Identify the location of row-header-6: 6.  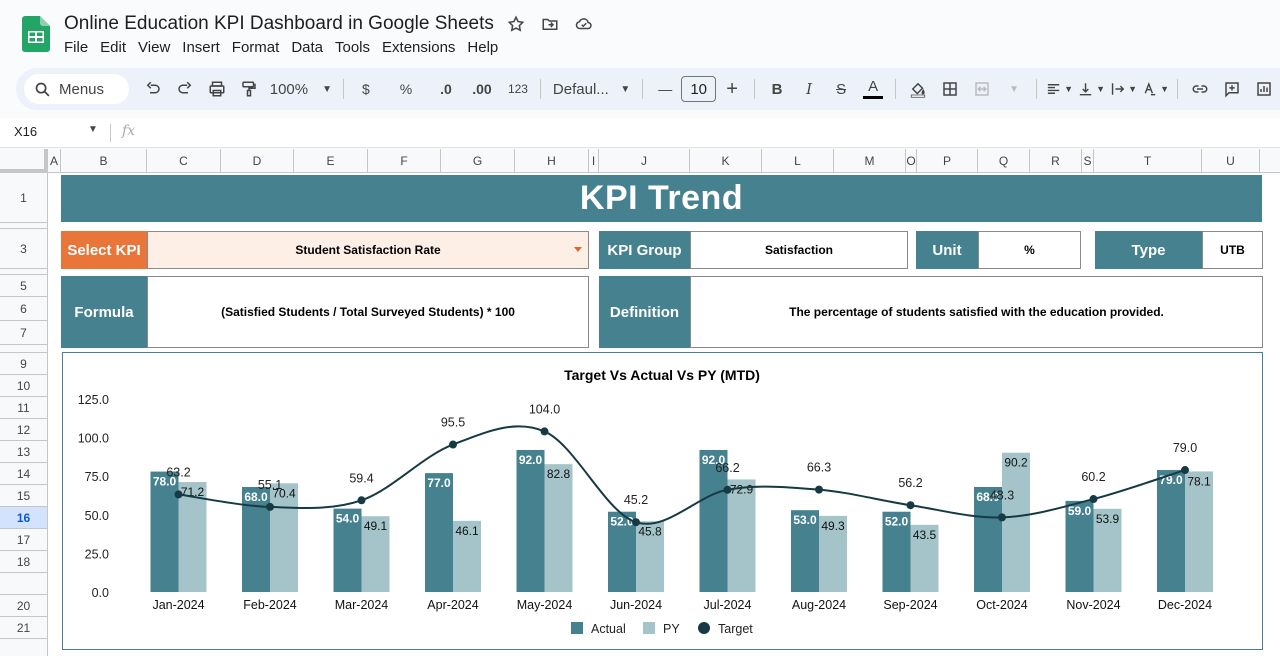
(23, 309).